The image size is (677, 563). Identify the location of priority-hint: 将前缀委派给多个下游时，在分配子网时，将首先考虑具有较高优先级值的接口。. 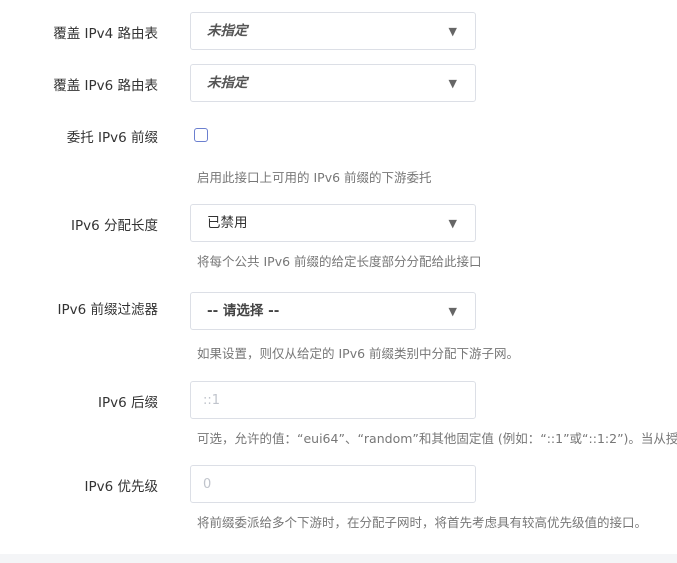
(422, 522).